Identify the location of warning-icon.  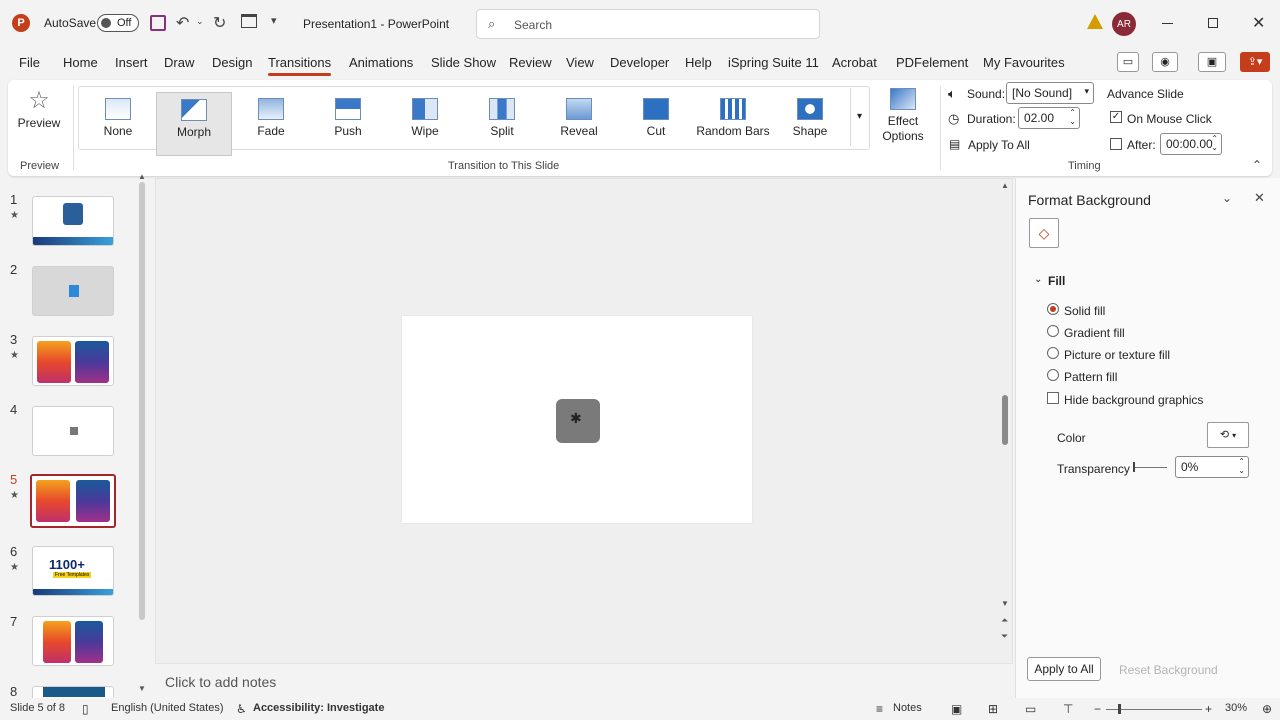
(1095, 21).